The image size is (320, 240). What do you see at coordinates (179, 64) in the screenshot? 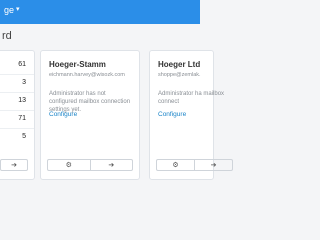
I see `mailbox-name: Hoeger Ltd` at bounding box center [179, 64].